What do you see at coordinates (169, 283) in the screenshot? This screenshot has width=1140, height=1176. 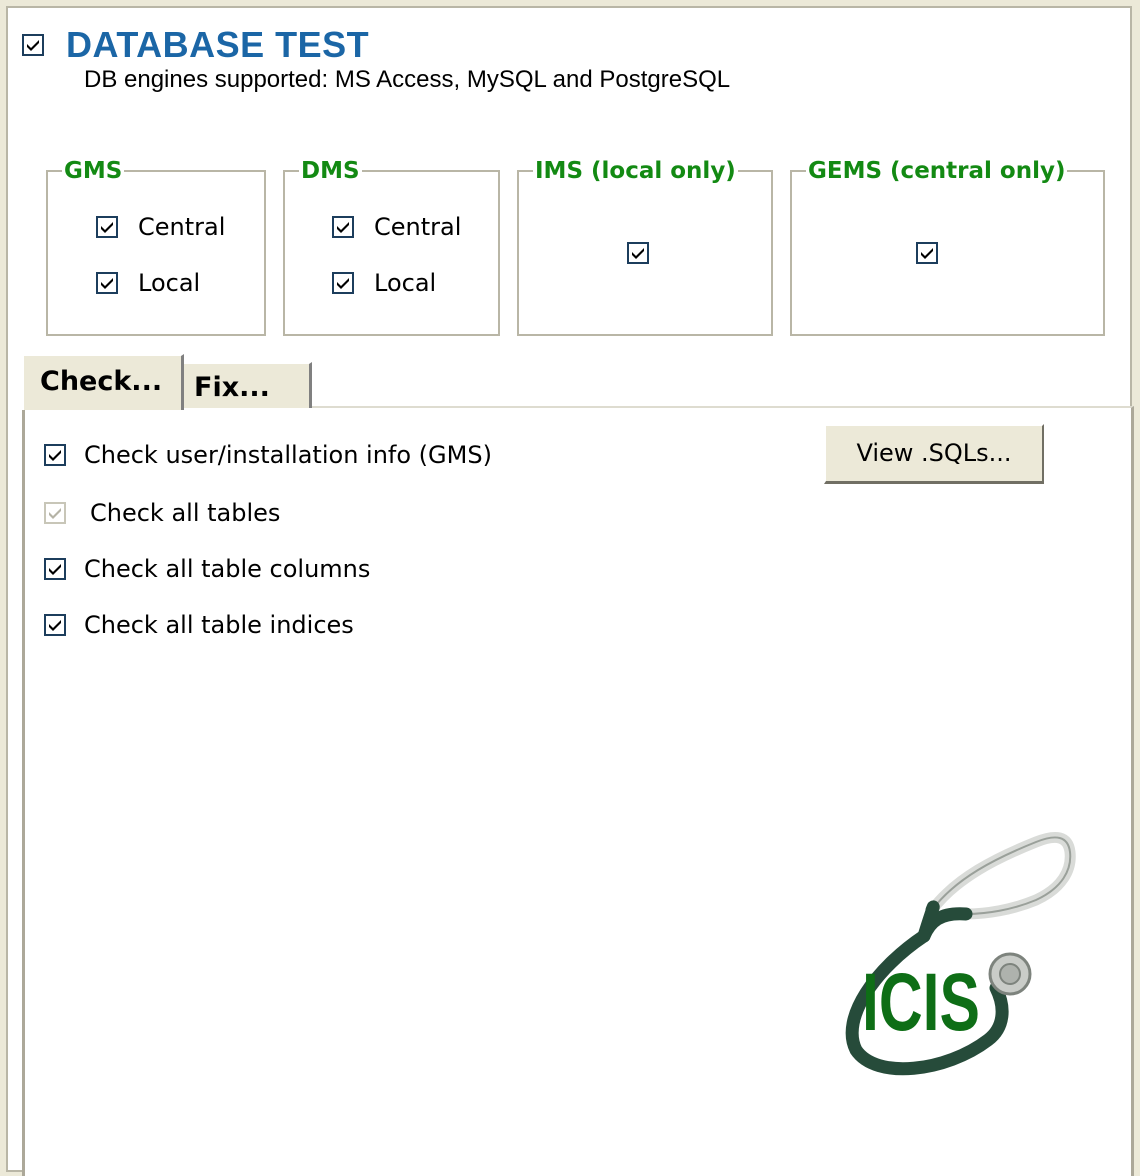 I see `gms-local-label: Local` at bounding box center [169, 283].